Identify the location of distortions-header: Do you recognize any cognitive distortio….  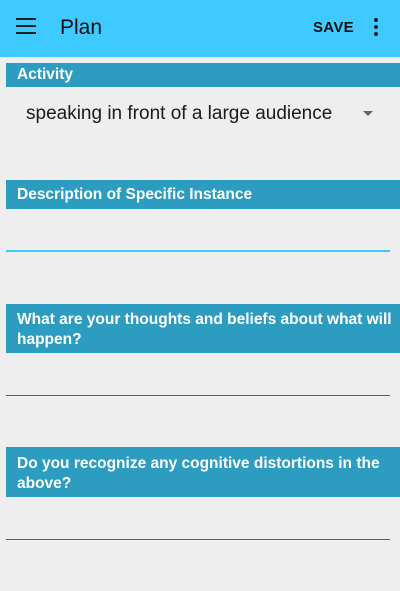
(203, 472).